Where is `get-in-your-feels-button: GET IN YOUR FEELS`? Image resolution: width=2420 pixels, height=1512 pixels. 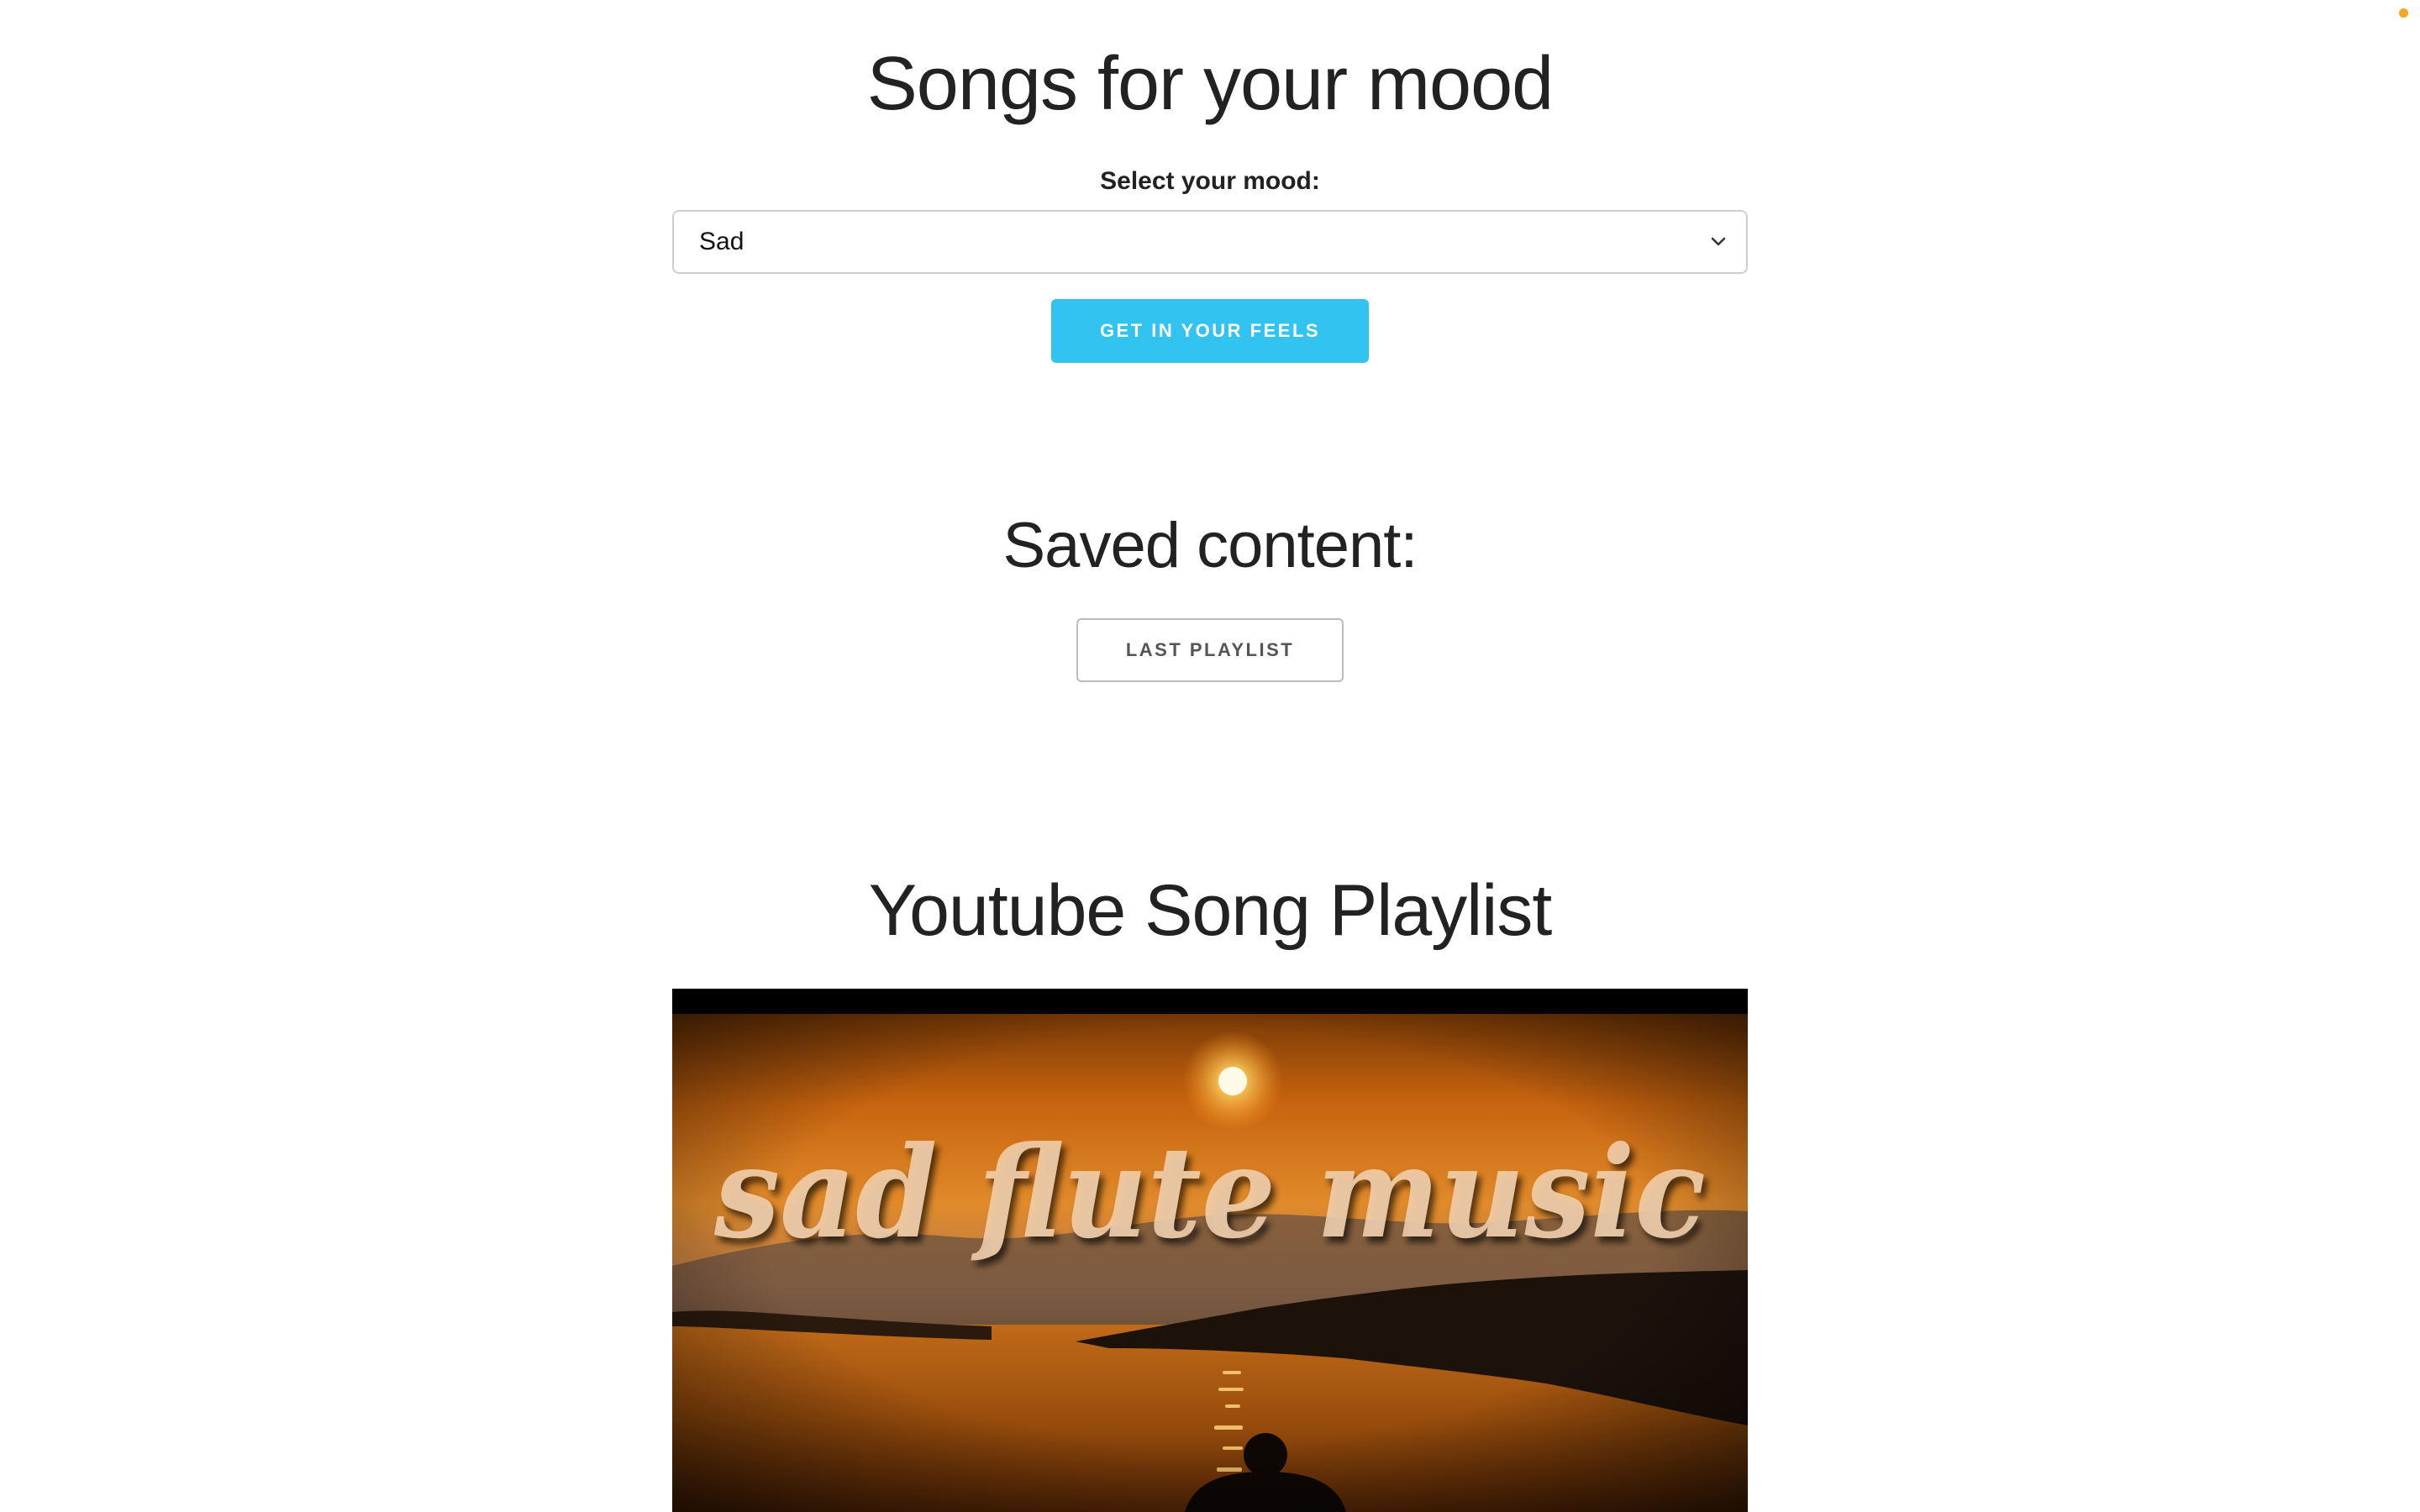 get-in-your-feels-button: GET IN YOUR FEELS is located at coordinates (1210, 331).